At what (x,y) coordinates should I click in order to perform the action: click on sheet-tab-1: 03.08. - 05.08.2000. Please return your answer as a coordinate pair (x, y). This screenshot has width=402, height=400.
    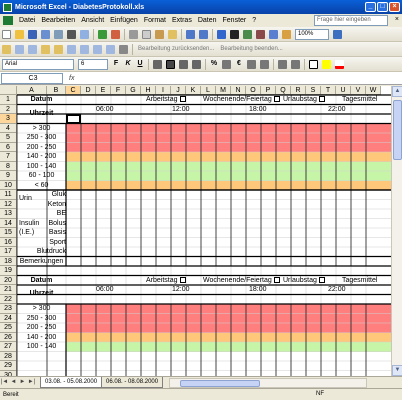
    Looking at the image, I should click on (71, 382).